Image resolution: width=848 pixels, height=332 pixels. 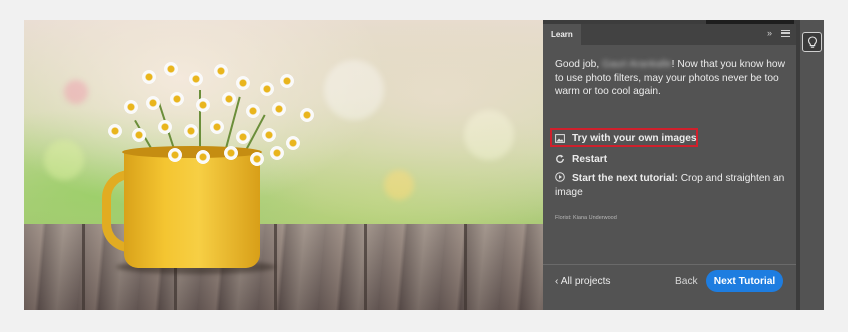 I want to click on user-name: Gauri Arankalle, so click(x=637, y=64).